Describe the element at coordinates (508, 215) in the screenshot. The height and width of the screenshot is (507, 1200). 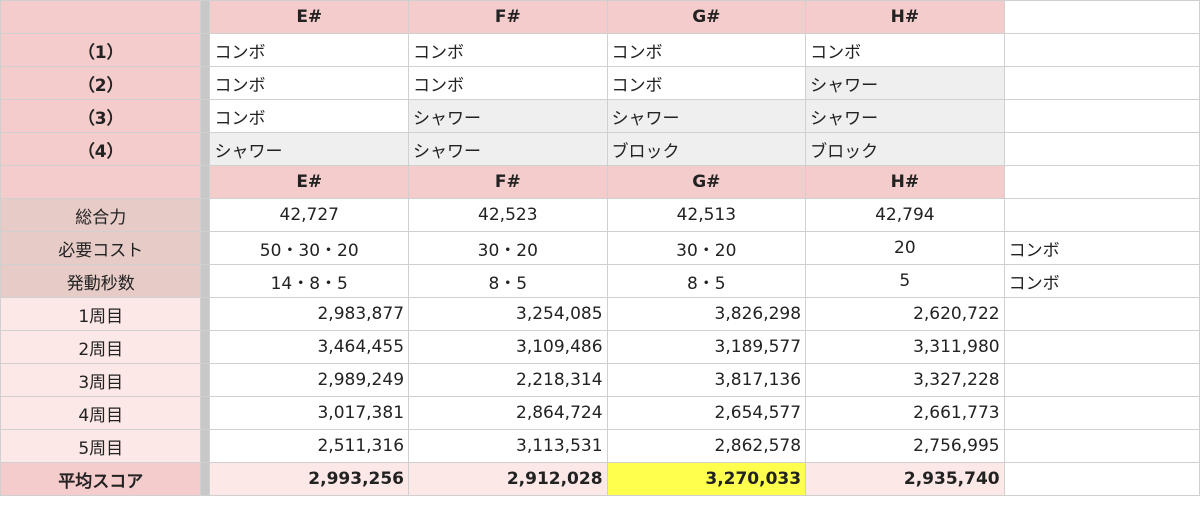
I see `stat-cell: 42,523` at that location.